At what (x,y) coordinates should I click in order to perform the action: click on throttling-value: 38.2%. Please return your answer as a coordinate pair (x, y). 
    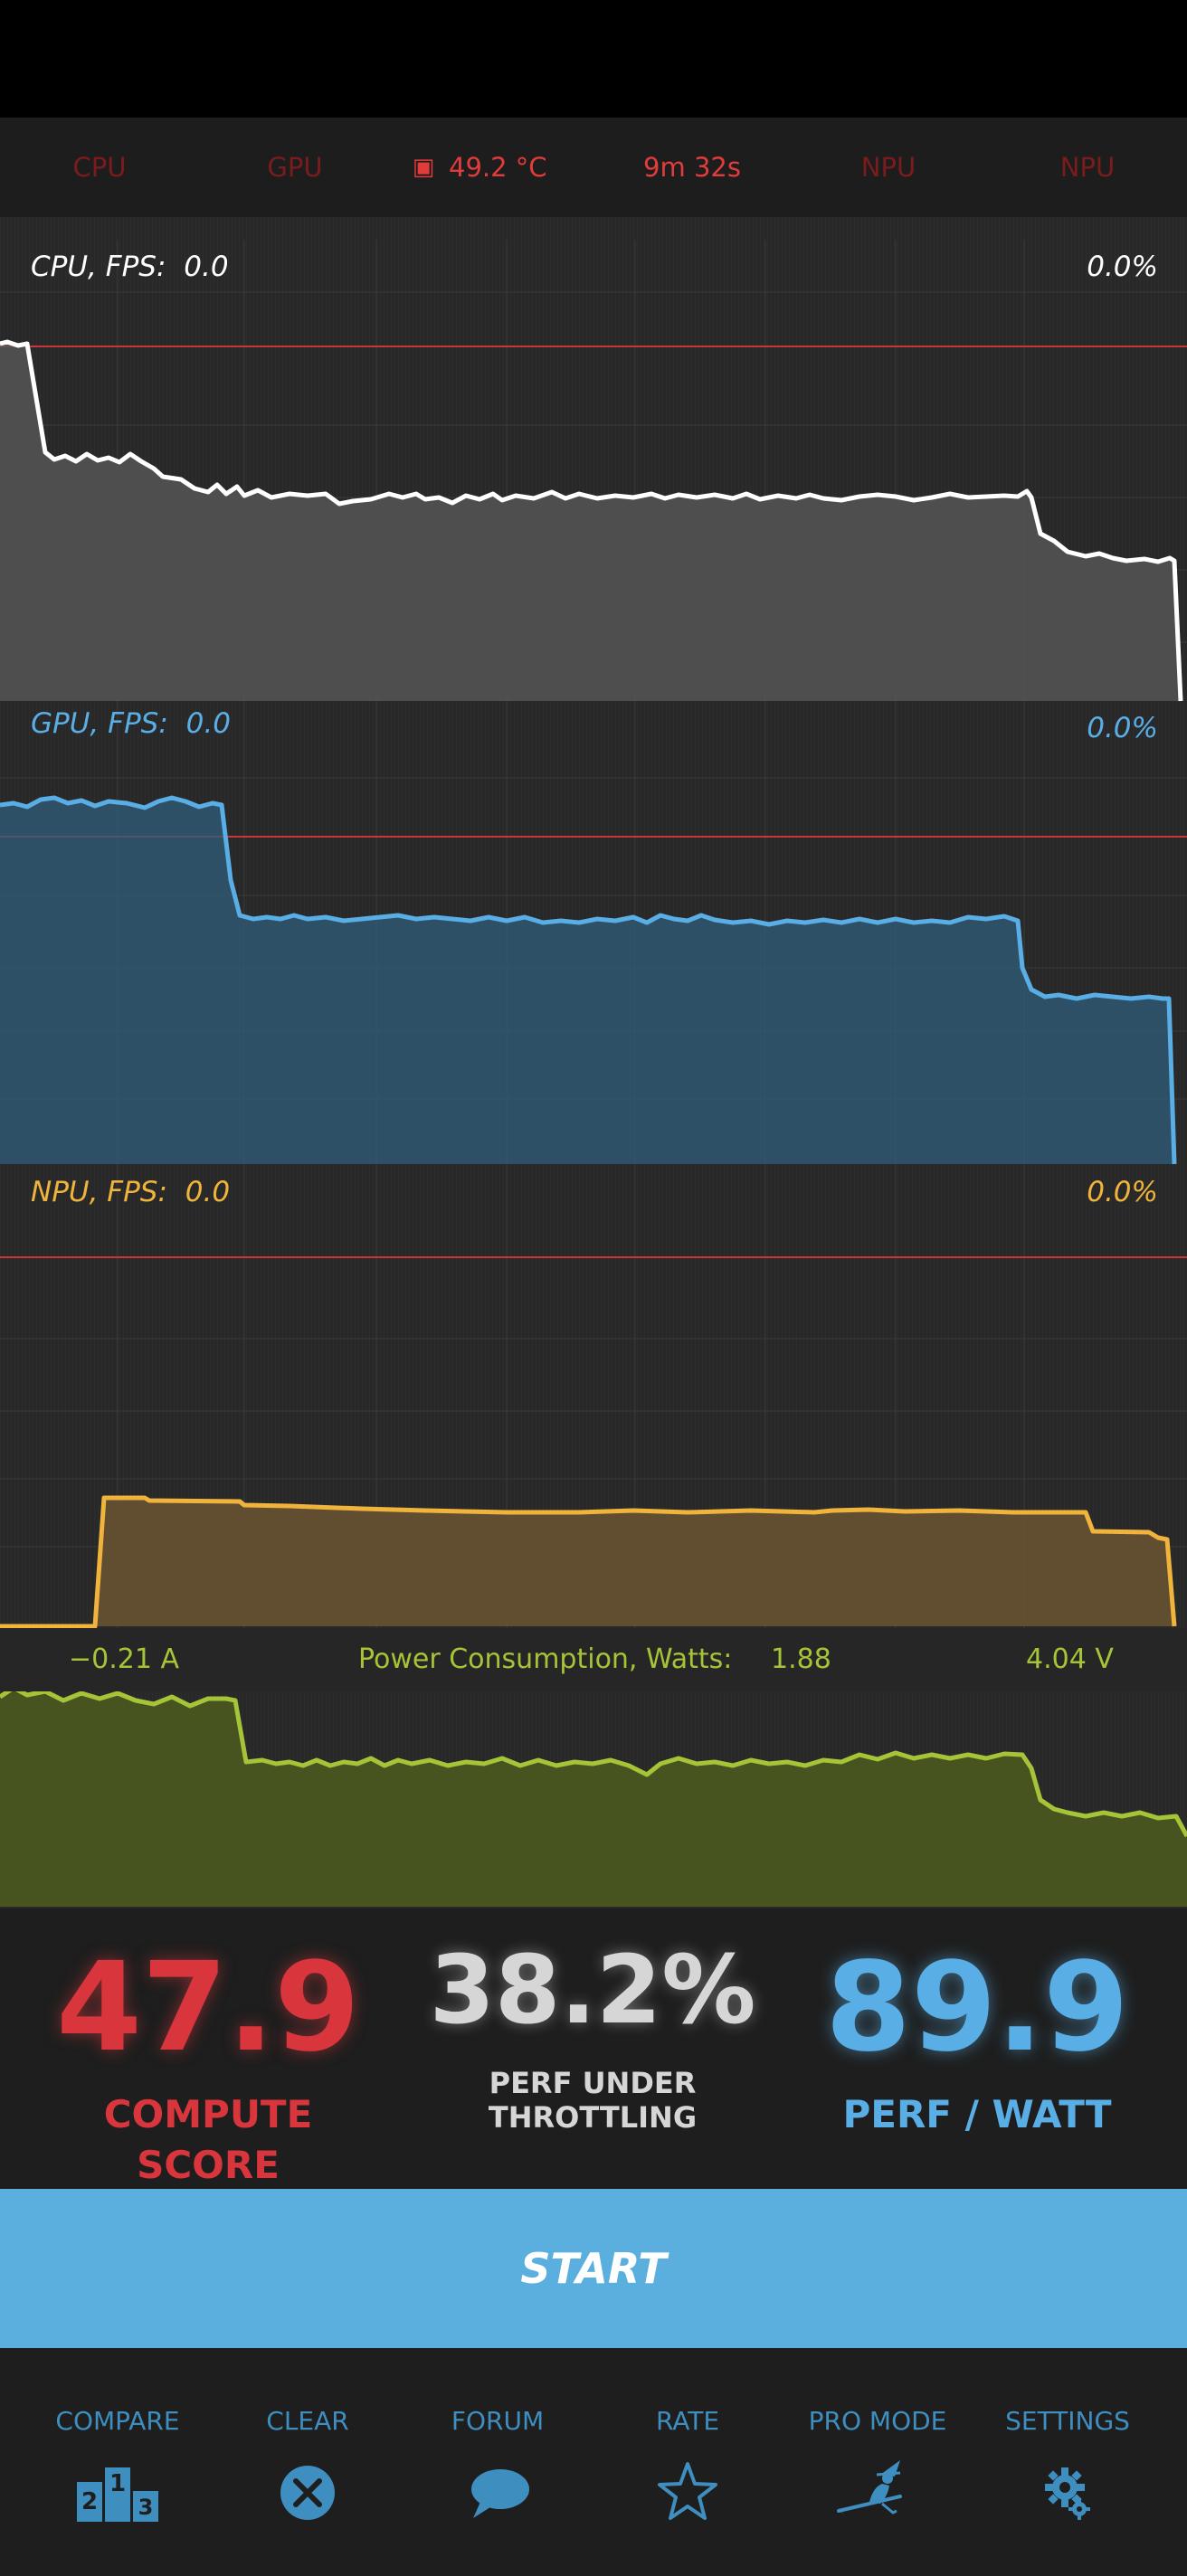
    Looking at the image, I should click on (592, 1990).